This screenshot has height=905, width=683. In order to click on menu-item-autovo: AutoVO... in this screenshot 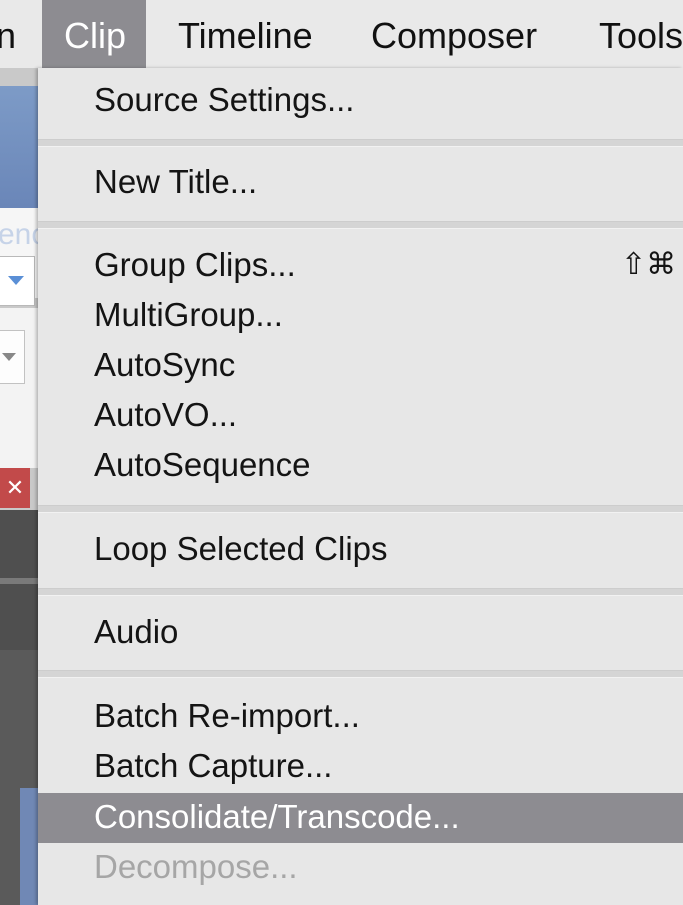, I will do `click(360, 415)`.